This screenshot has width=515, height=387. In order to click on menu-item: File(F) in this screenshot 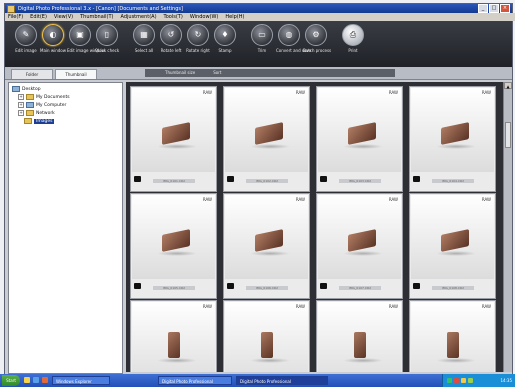, I will do `click(15, 17)`.